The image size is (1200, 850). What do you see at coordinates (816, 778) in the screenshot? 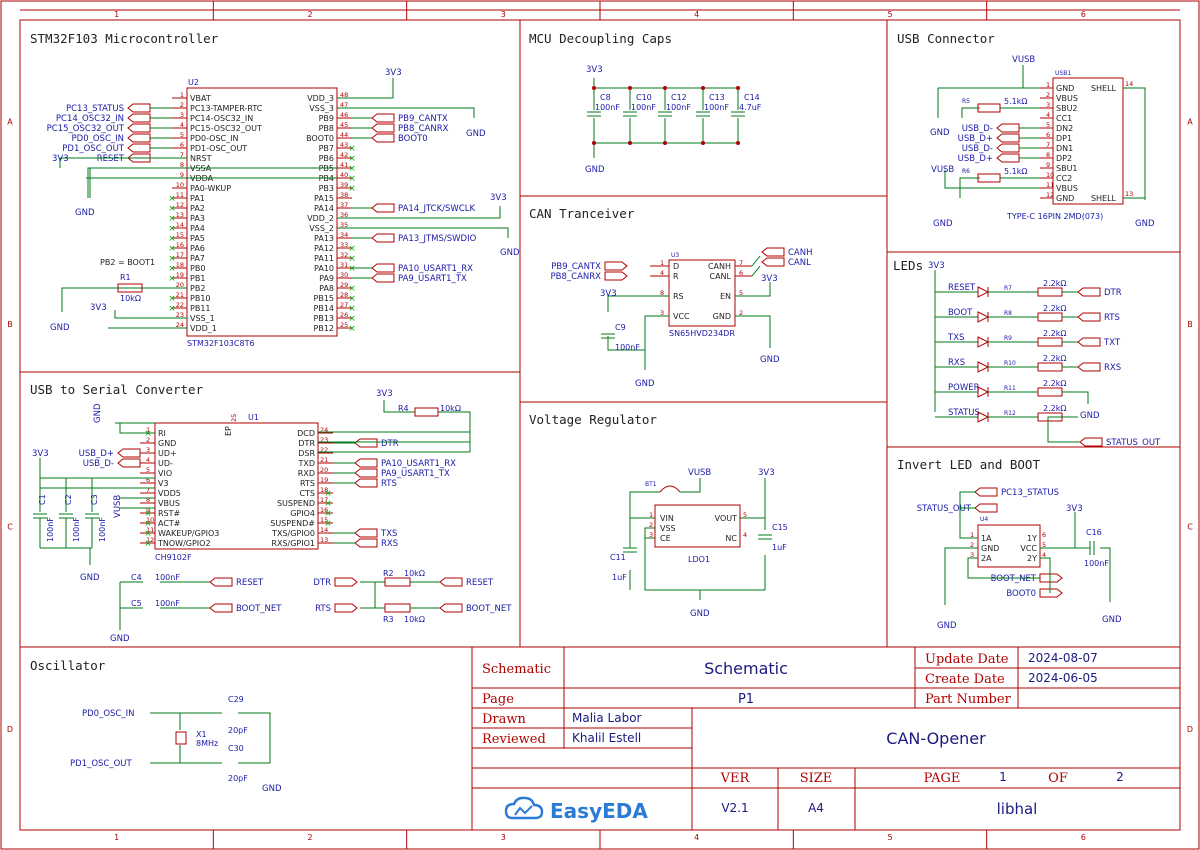
I see `tb-size-label: SIZE` at bounding box center [816, 778].